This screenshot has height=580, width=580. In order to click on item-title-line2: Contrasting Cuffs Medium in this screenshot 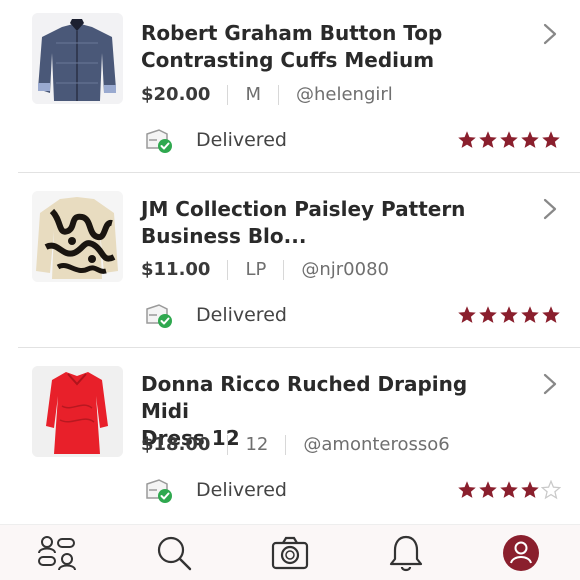, I will do `click(288, 60)`.